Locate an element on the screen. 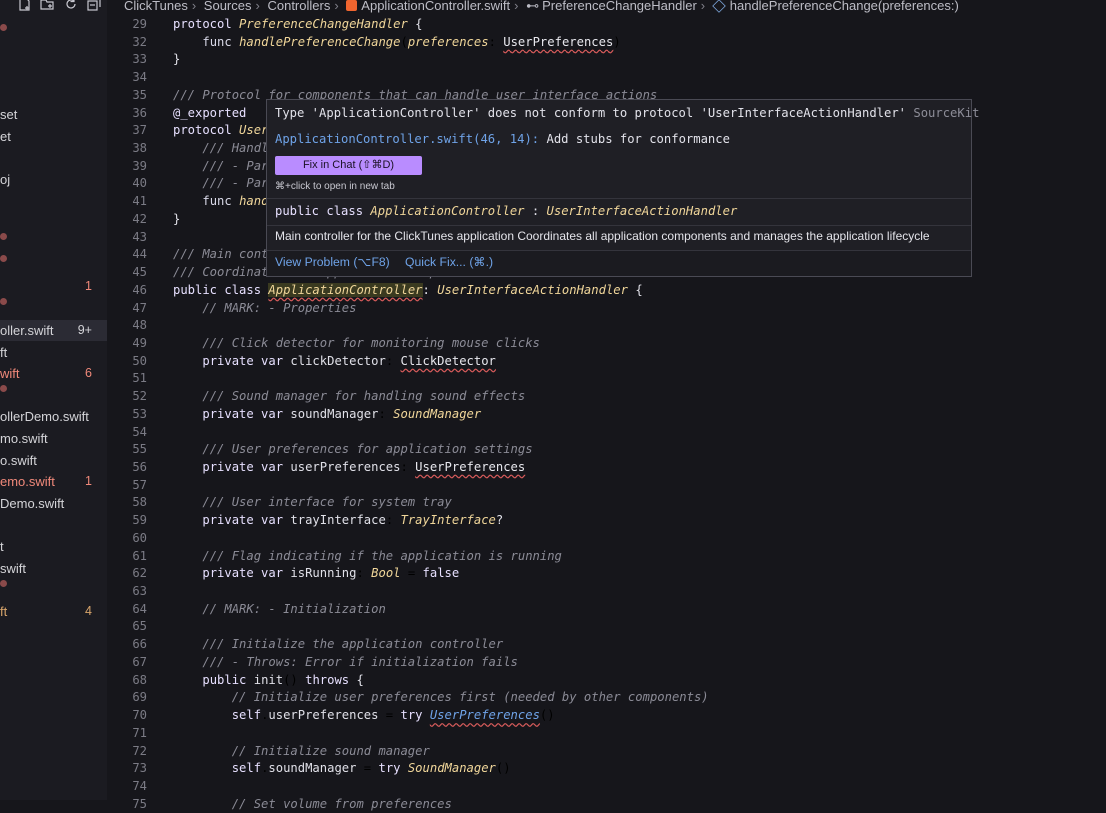 The width and height of the screenshot is (1106, 813). file-tree-item: oj is located at coordinates (53, 179).